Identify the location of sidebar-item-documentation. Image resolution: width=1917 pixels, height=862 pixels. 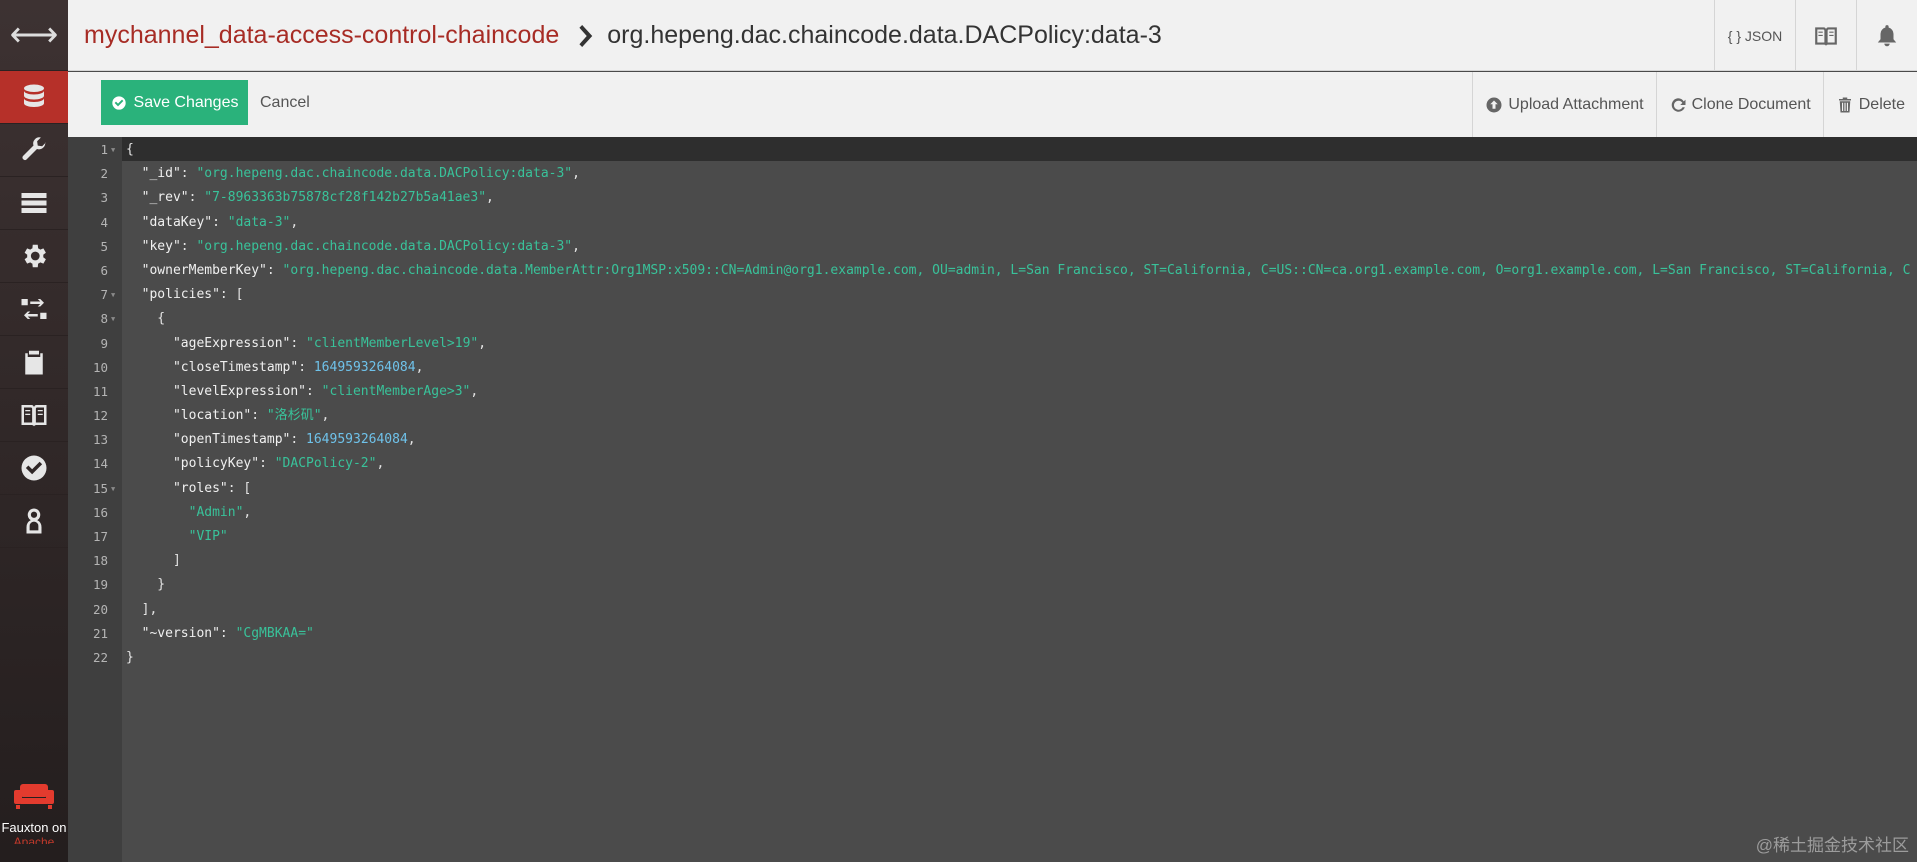
(34, 362).